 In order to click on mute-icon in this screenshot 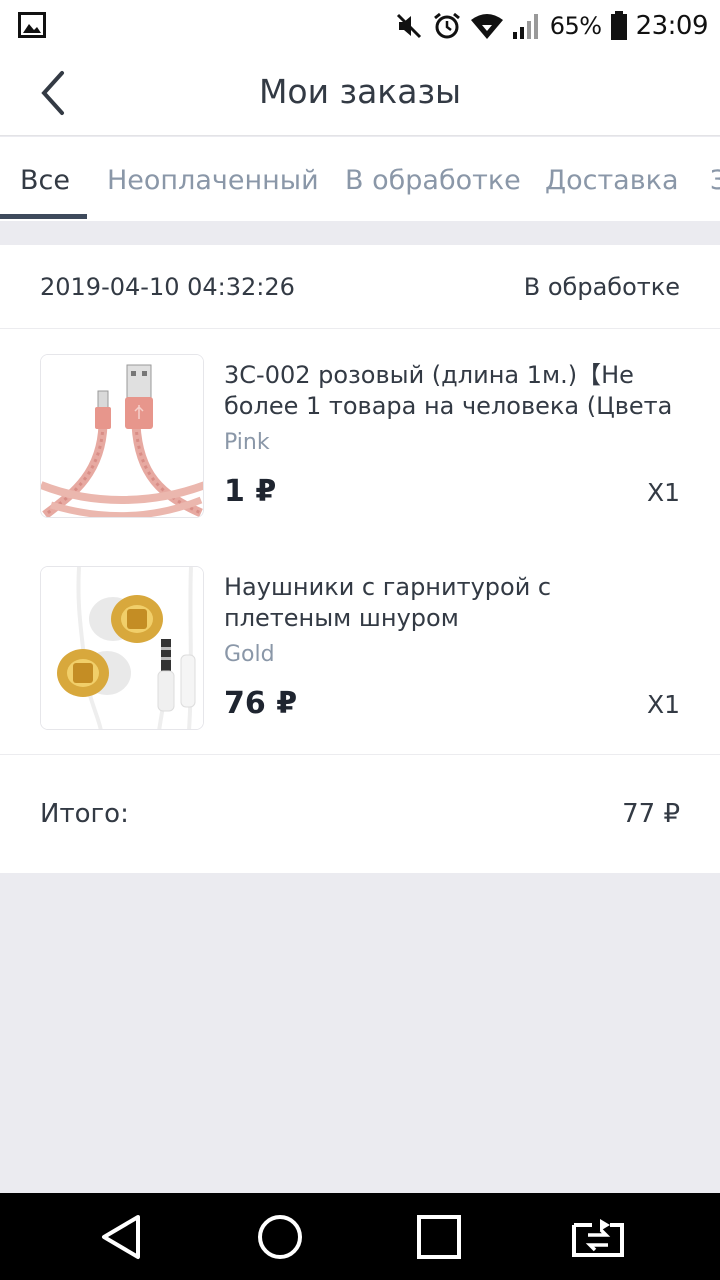, I will do `click(408, 26)`.